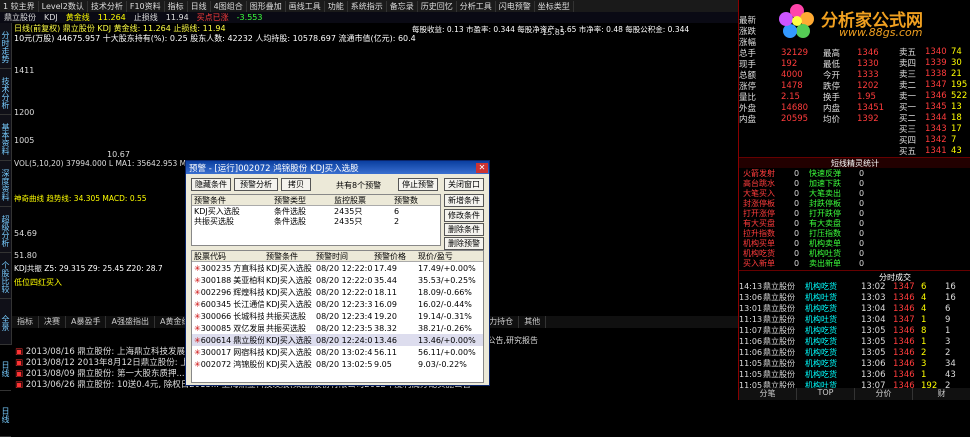 This screenshot has height=437, width=970. I want to click on alert-cell: 9.03/-0.22%, so click(447, 364).